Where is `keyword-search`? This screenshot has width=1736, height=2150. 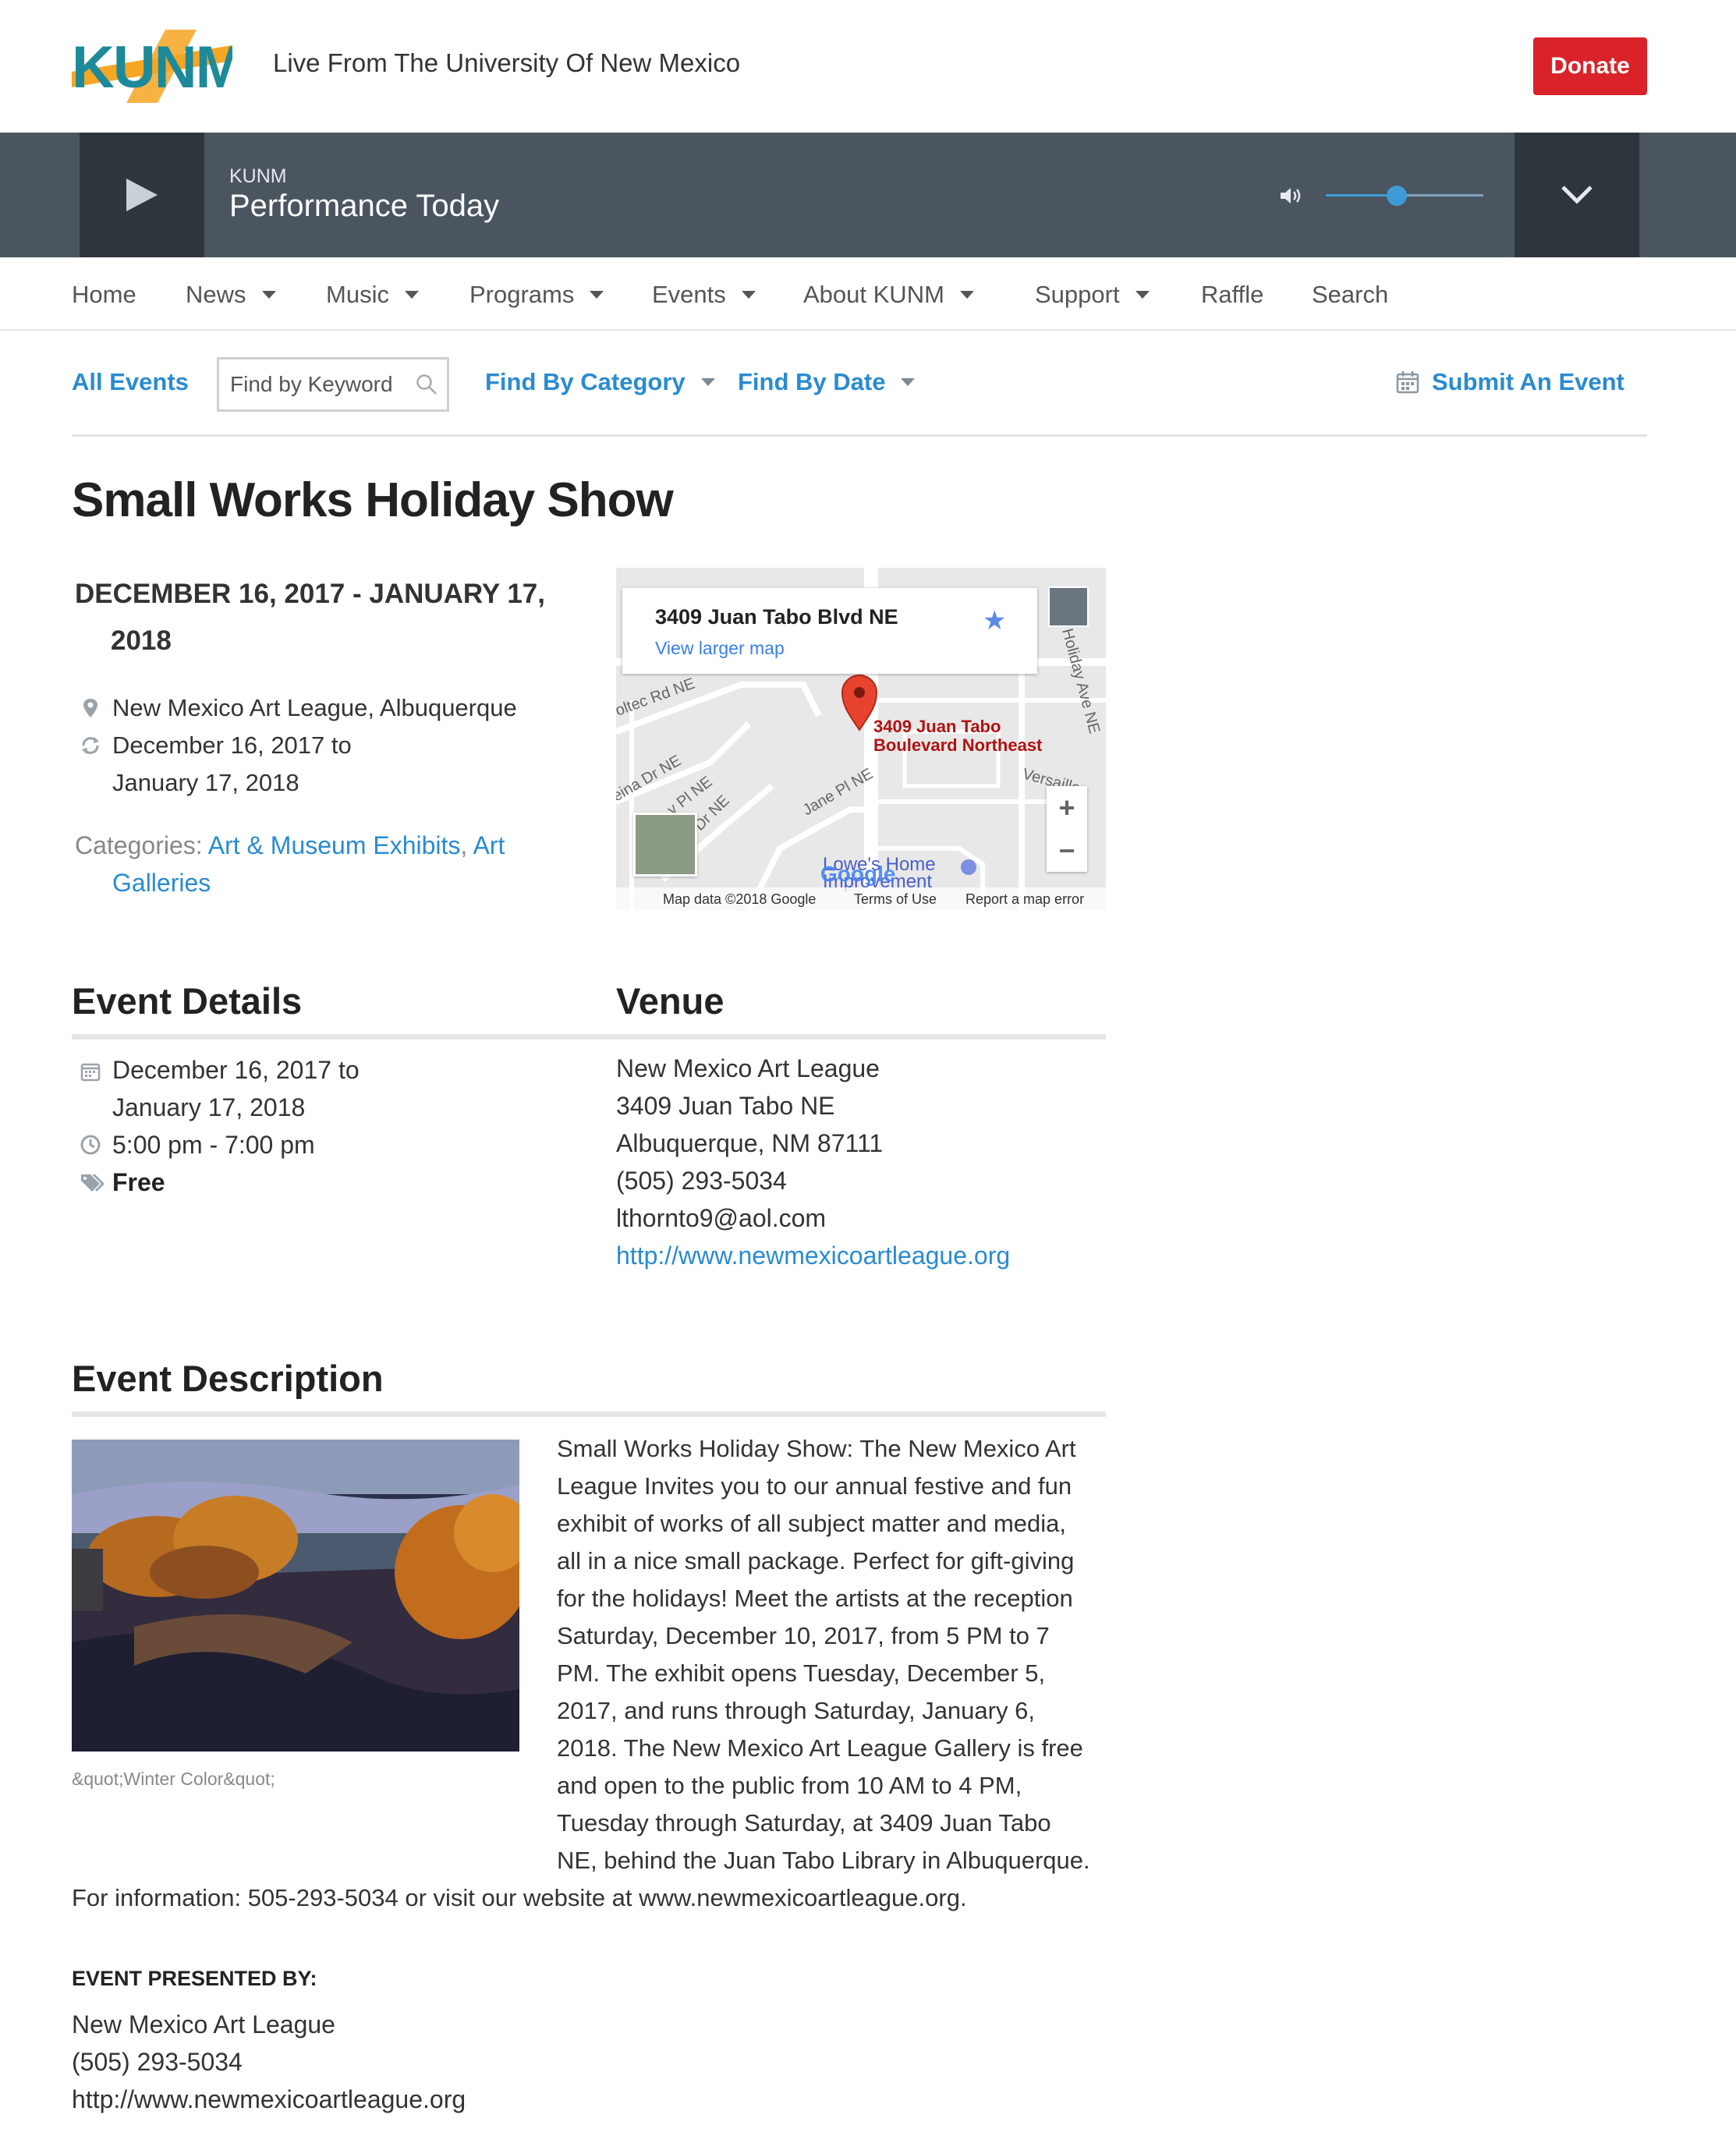
keyword-search is located at coordinates (333, 384).